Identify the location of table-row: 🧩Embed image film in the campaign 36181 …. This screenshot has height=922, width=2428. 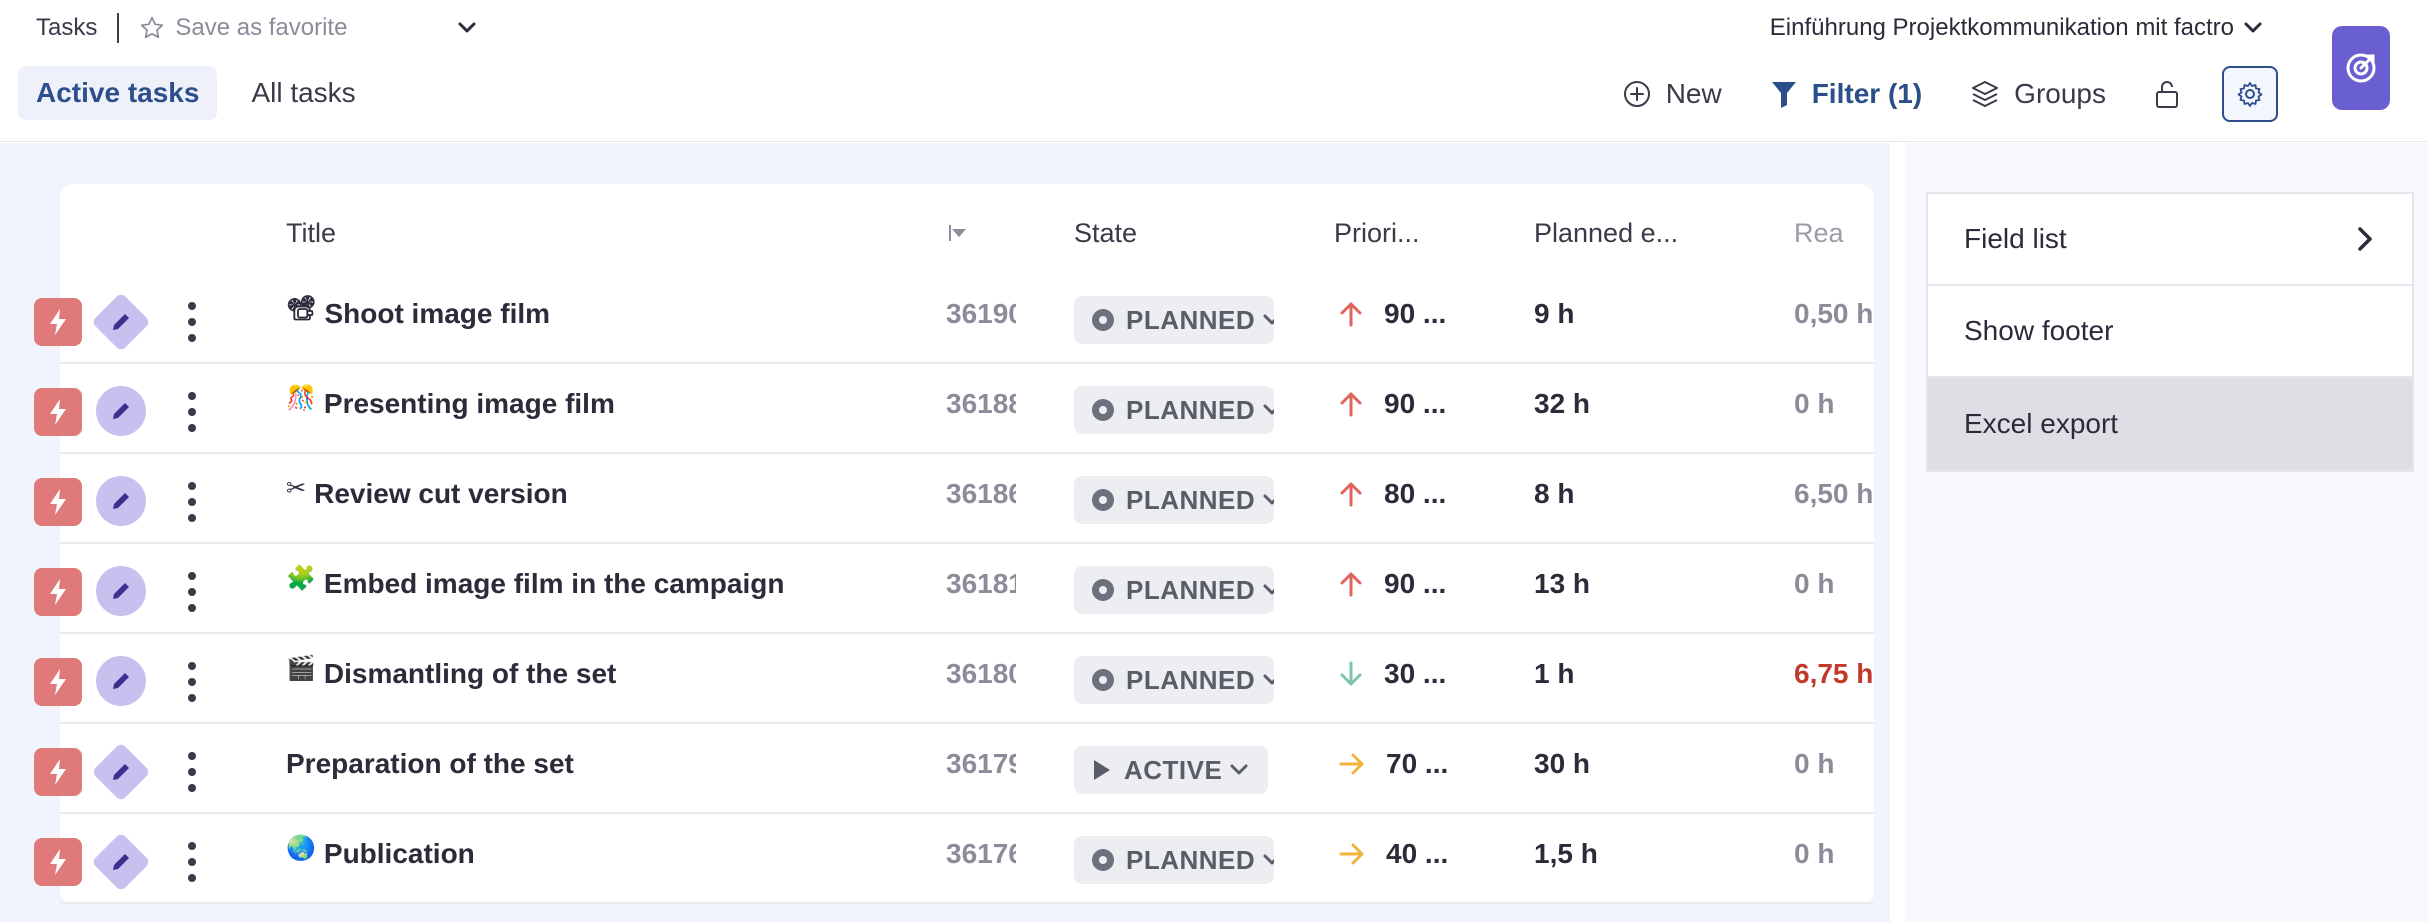
(940, 589).